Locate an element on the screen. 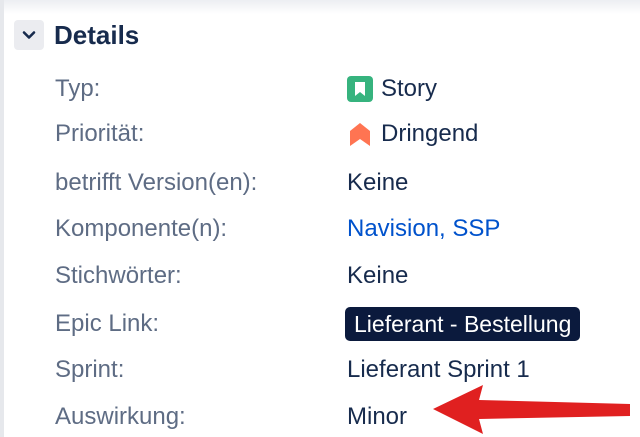 The image size is (640, 437). affects-version-value-text: Keine is located at coordinates (378, 182).